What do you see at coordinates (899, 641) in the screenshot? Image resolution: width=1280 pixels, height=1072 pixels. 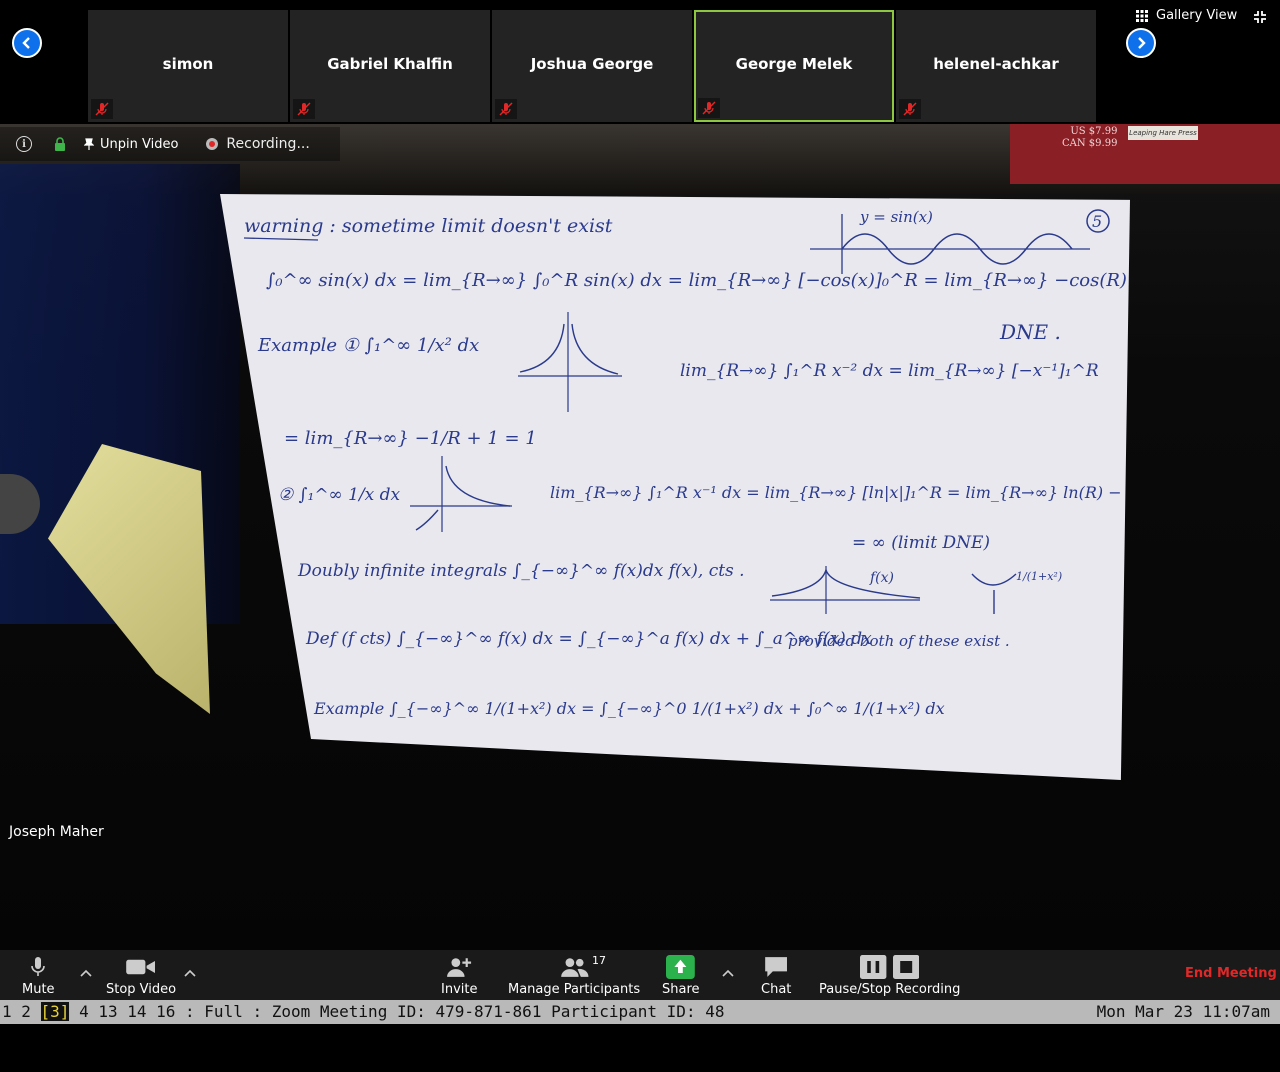 I see `note-line: provided both of these exist .` at bounding box center [899, 641].